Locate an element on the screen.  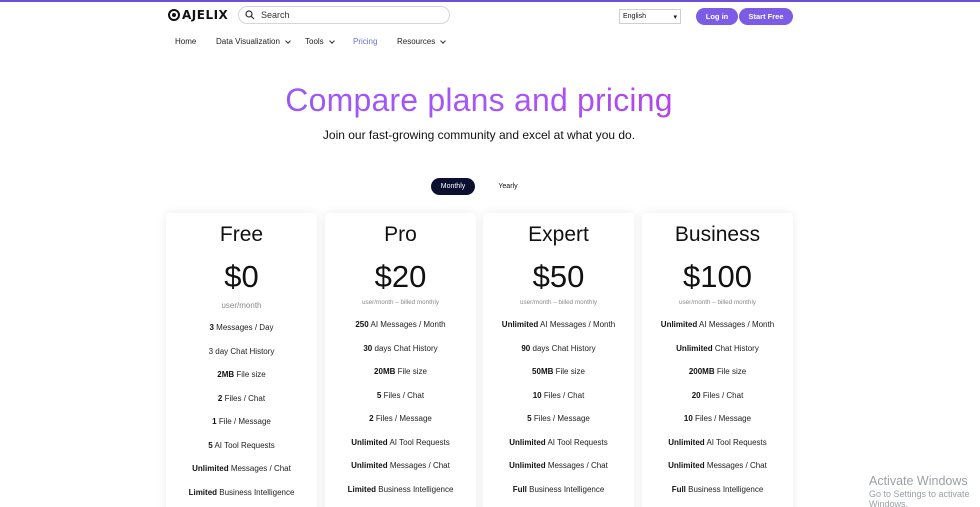
plan-period: user/month is located at coordinates (241, 305).